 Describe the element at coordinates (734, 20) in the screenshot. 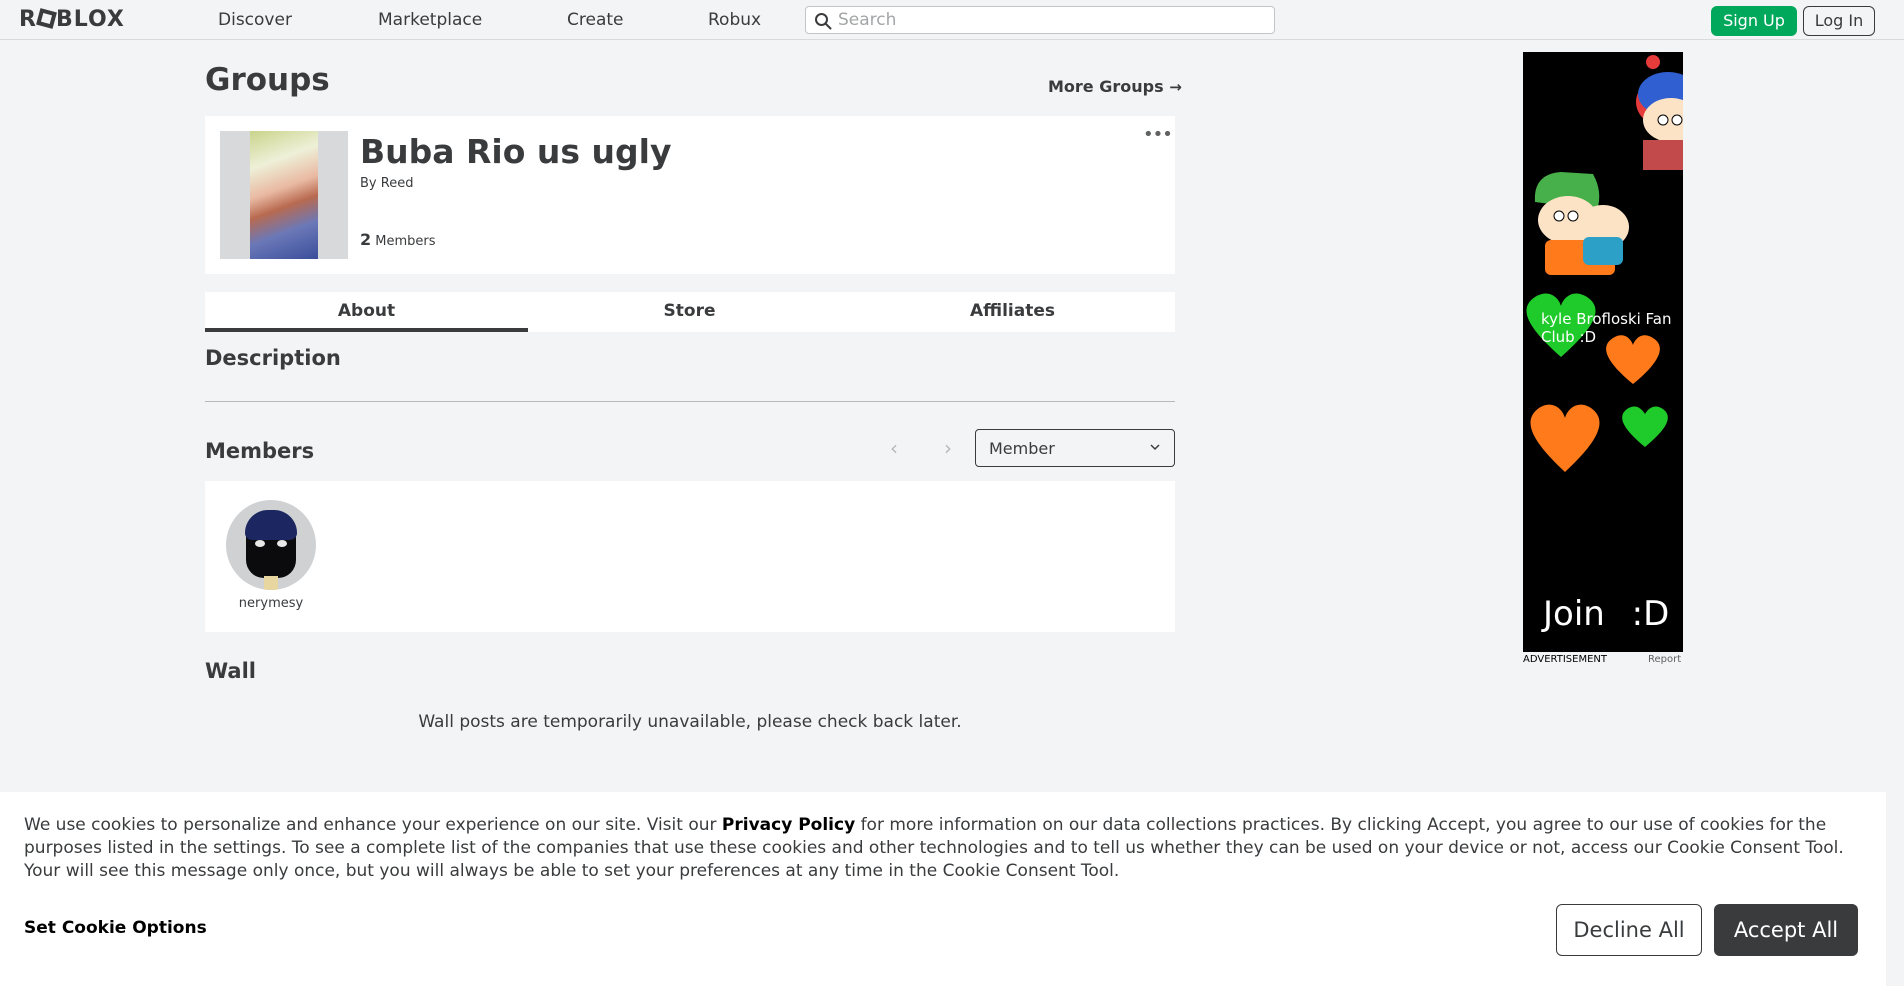

I see `nav-link-robux: Robux` at that location.